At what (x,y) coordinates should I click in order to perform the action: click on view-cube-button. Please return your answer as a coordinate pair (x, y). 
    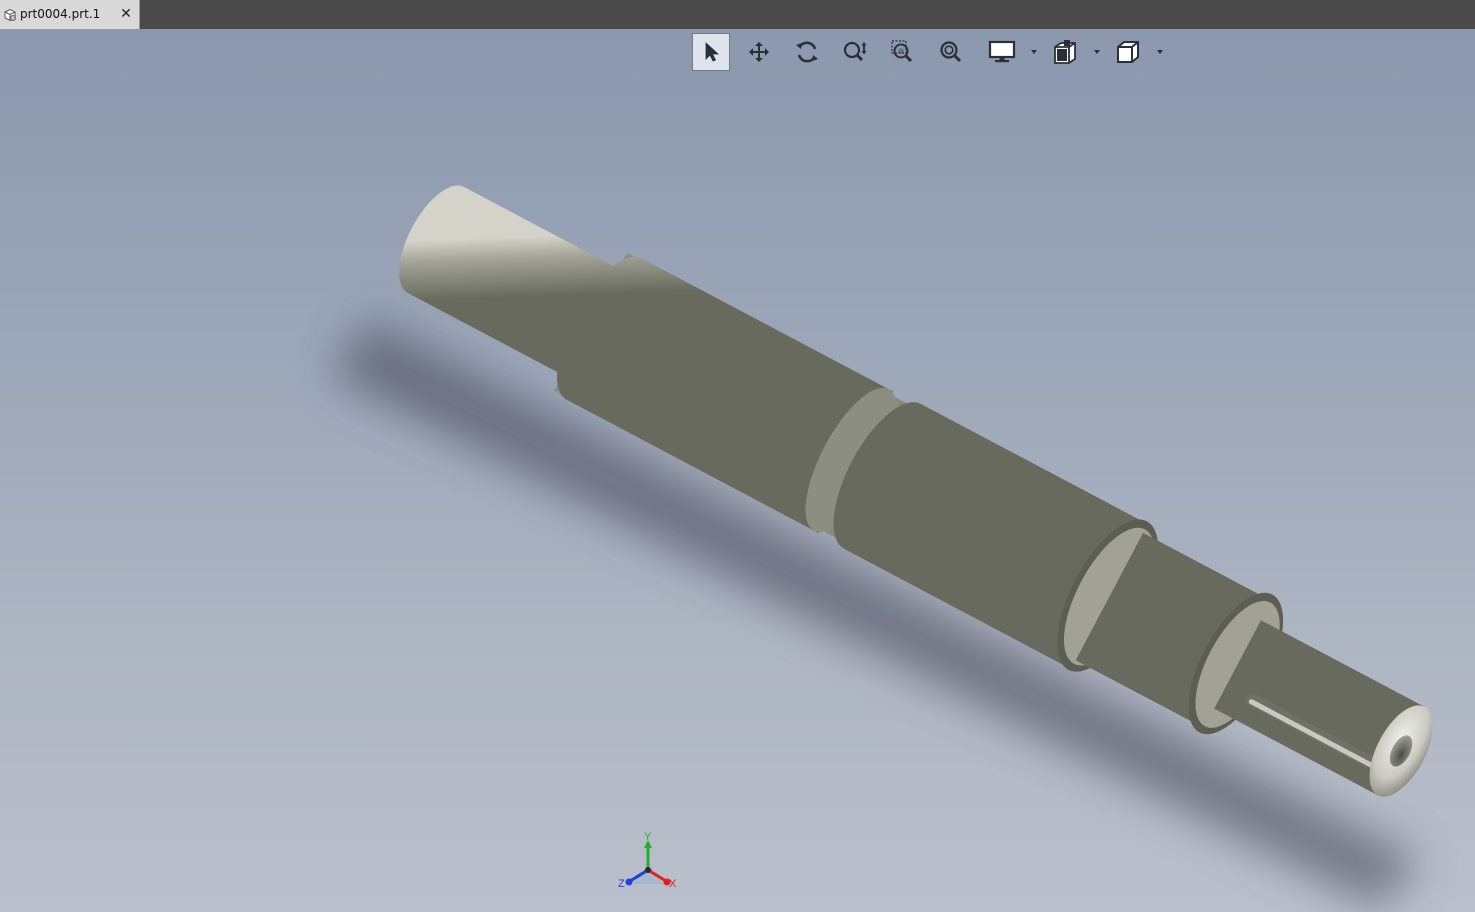
    Looking at the image, I should click on (1128, 52).